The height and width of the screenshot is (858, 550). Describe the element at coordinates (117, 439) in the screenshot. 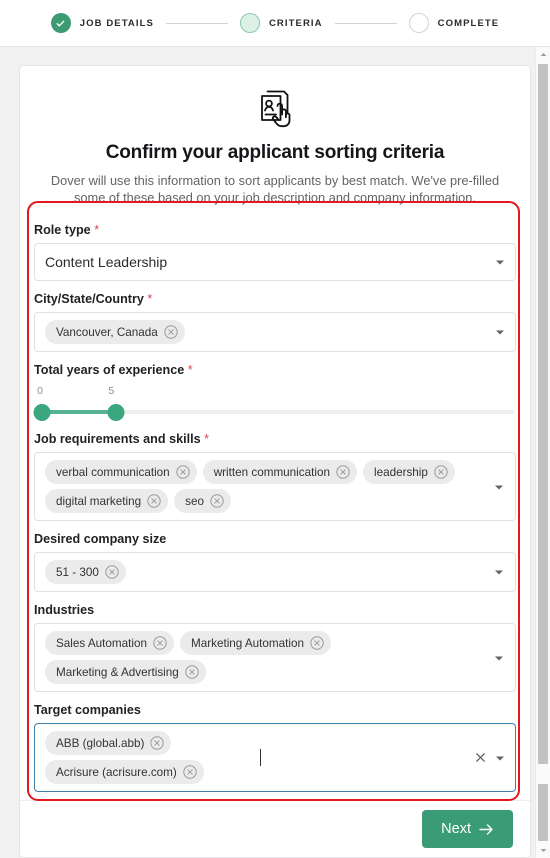

I see `label-skills-text: Job requirements and skills` at that location.